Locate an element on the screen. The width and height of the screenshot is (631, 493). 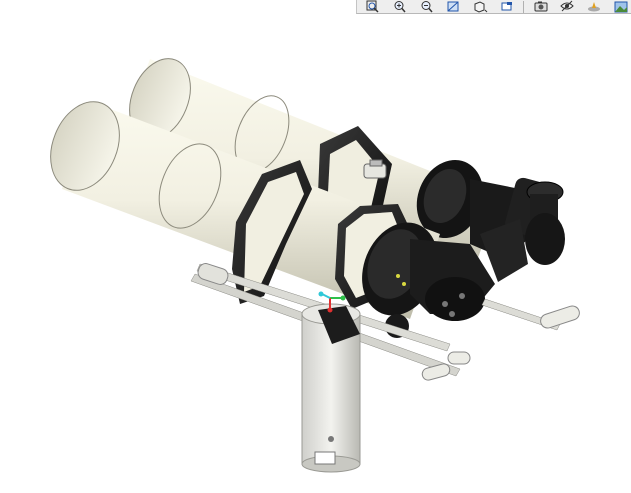
scene-icon is located at coordinates (621, 7).